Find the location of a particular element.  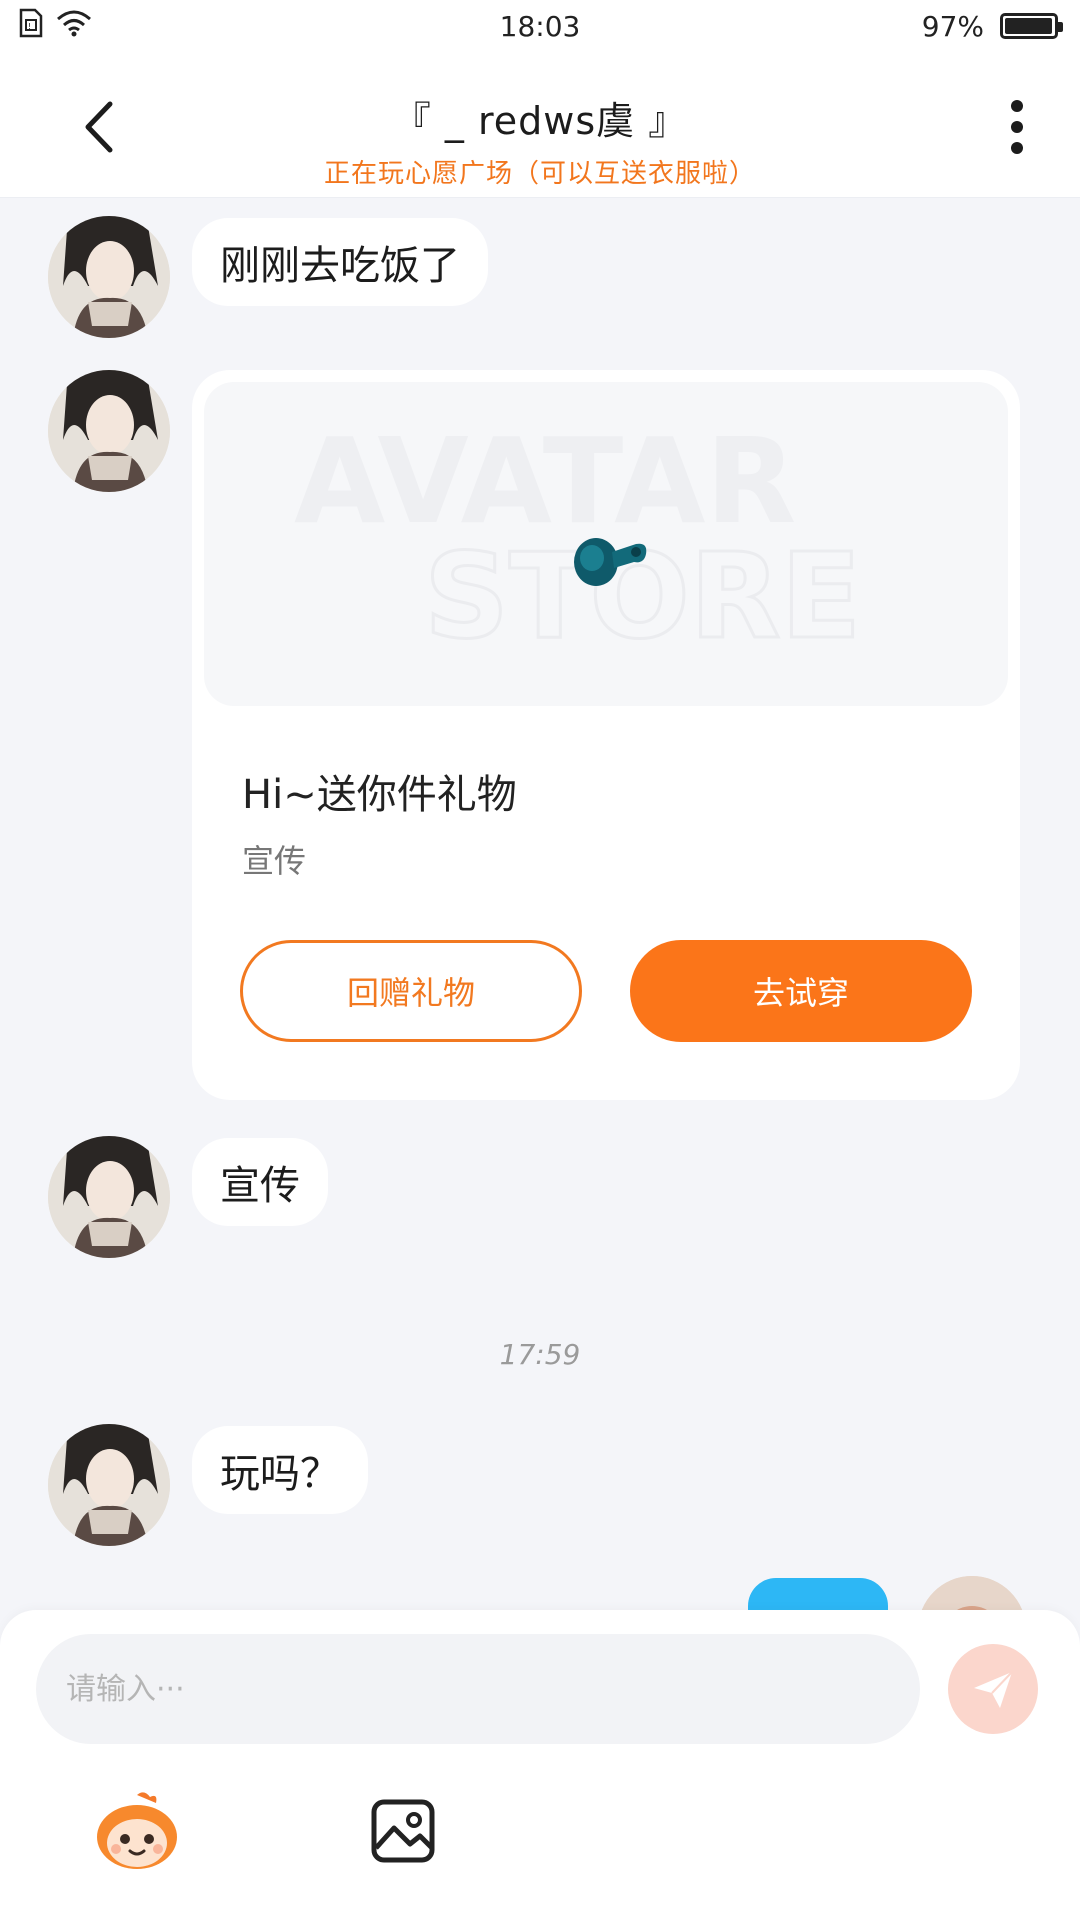

gift-subtitle: 宣传 is located at coordinates (274, 861).